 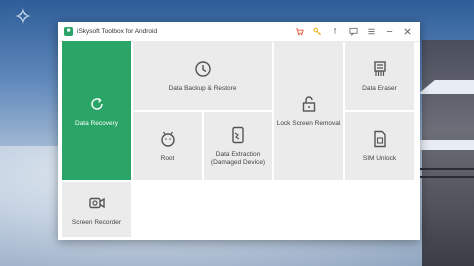 I want to click on recovery-icon, so click(x=96, y=103).